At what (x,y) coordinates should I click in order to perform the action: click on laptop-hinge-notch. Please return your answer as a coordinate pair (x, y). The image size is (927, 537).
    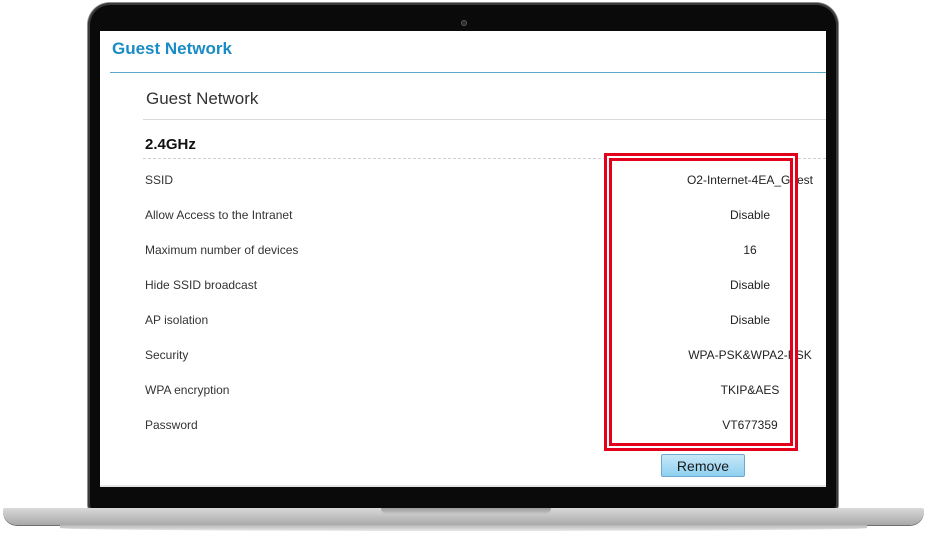
    Looking at the image, I should click on (466, 511).